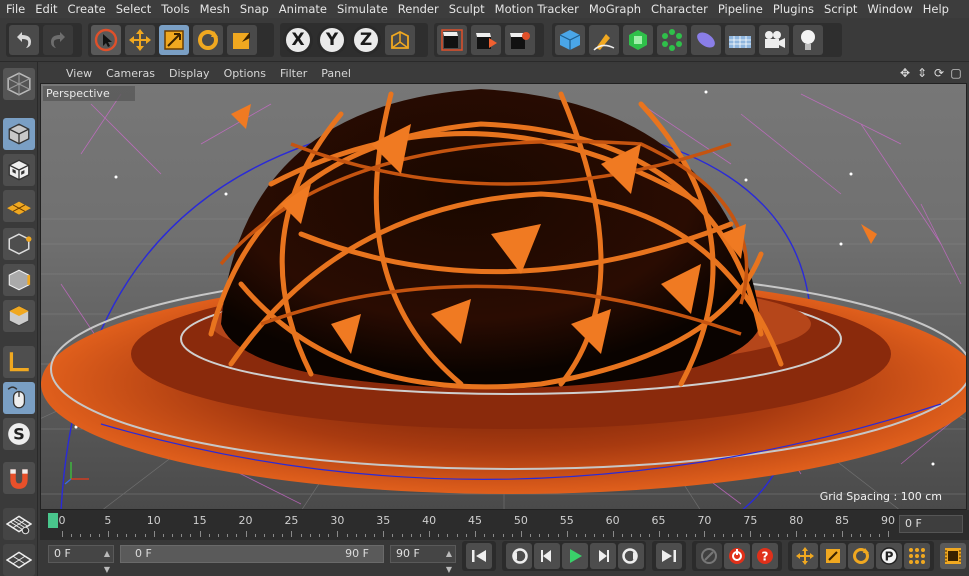  I want to click on orbit-icon: ⟳, so click(939, 73).